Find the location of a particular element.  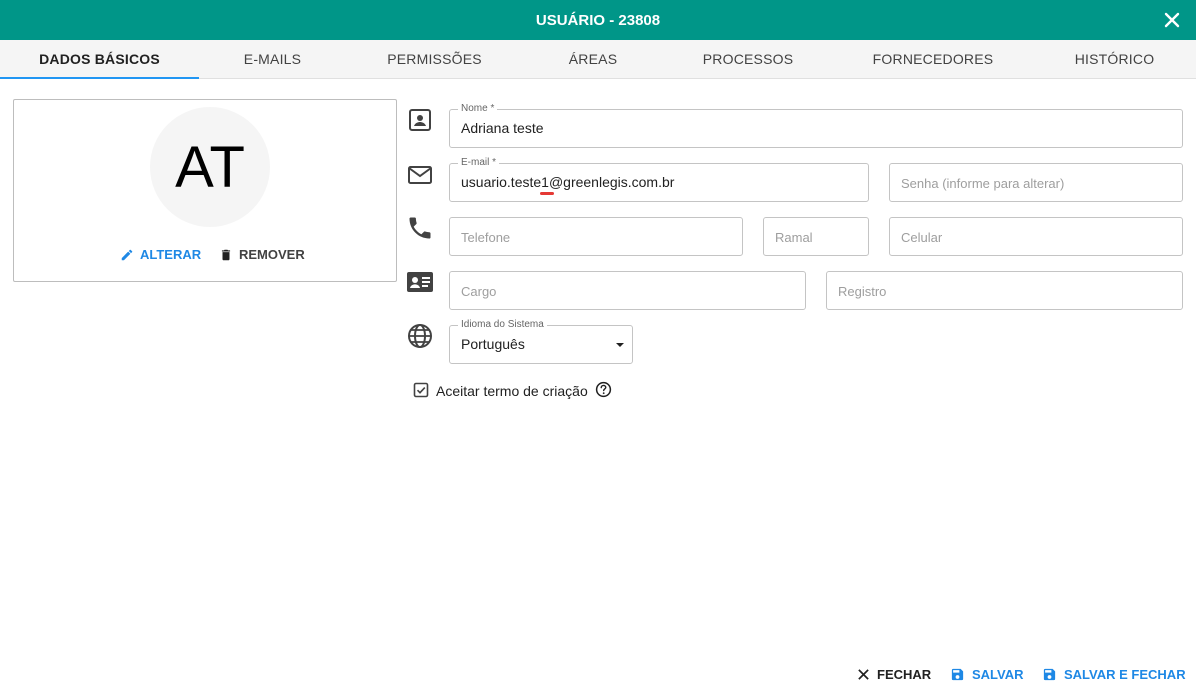

name-value: Adriana teste is located at coordinates (502, 128).